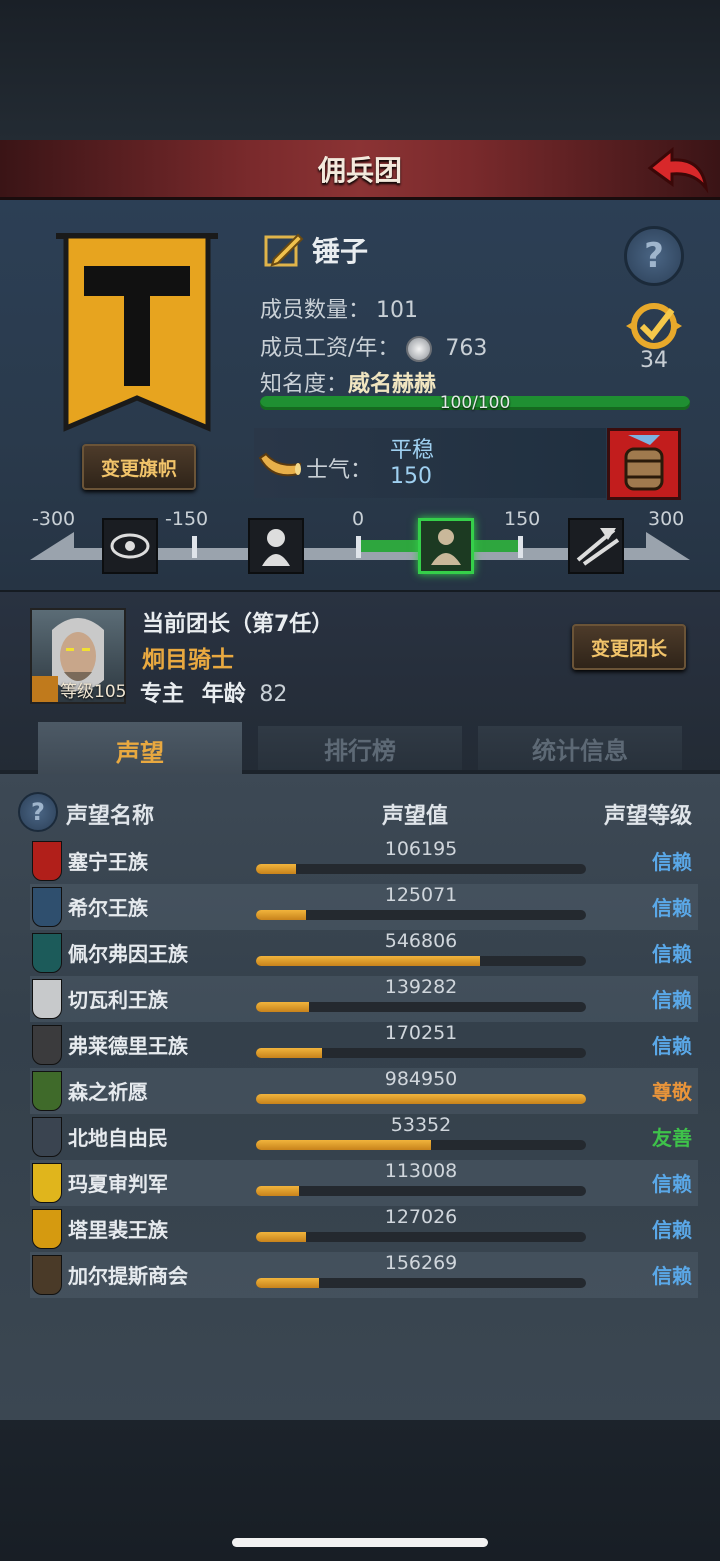 The width and height of the screenshot is (720, 1561). What do you see at coordinates (654, 360) in the screenshot?
I see `rank-number: 34` at bounding box center [654, 360].